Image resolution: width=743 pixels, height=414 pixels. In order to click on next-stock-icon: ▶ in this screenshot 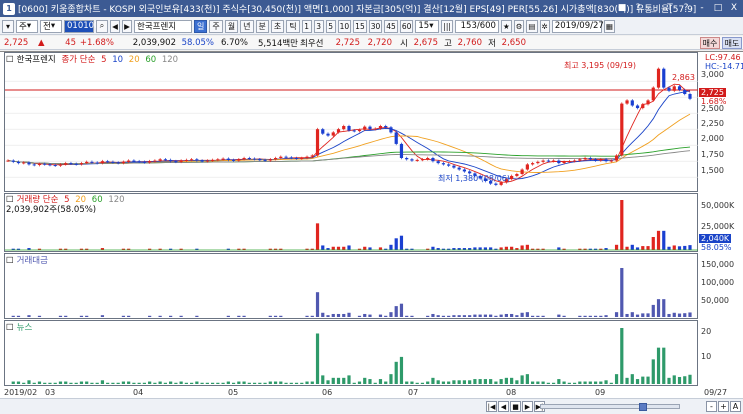, I will do `click(127, 26)`.